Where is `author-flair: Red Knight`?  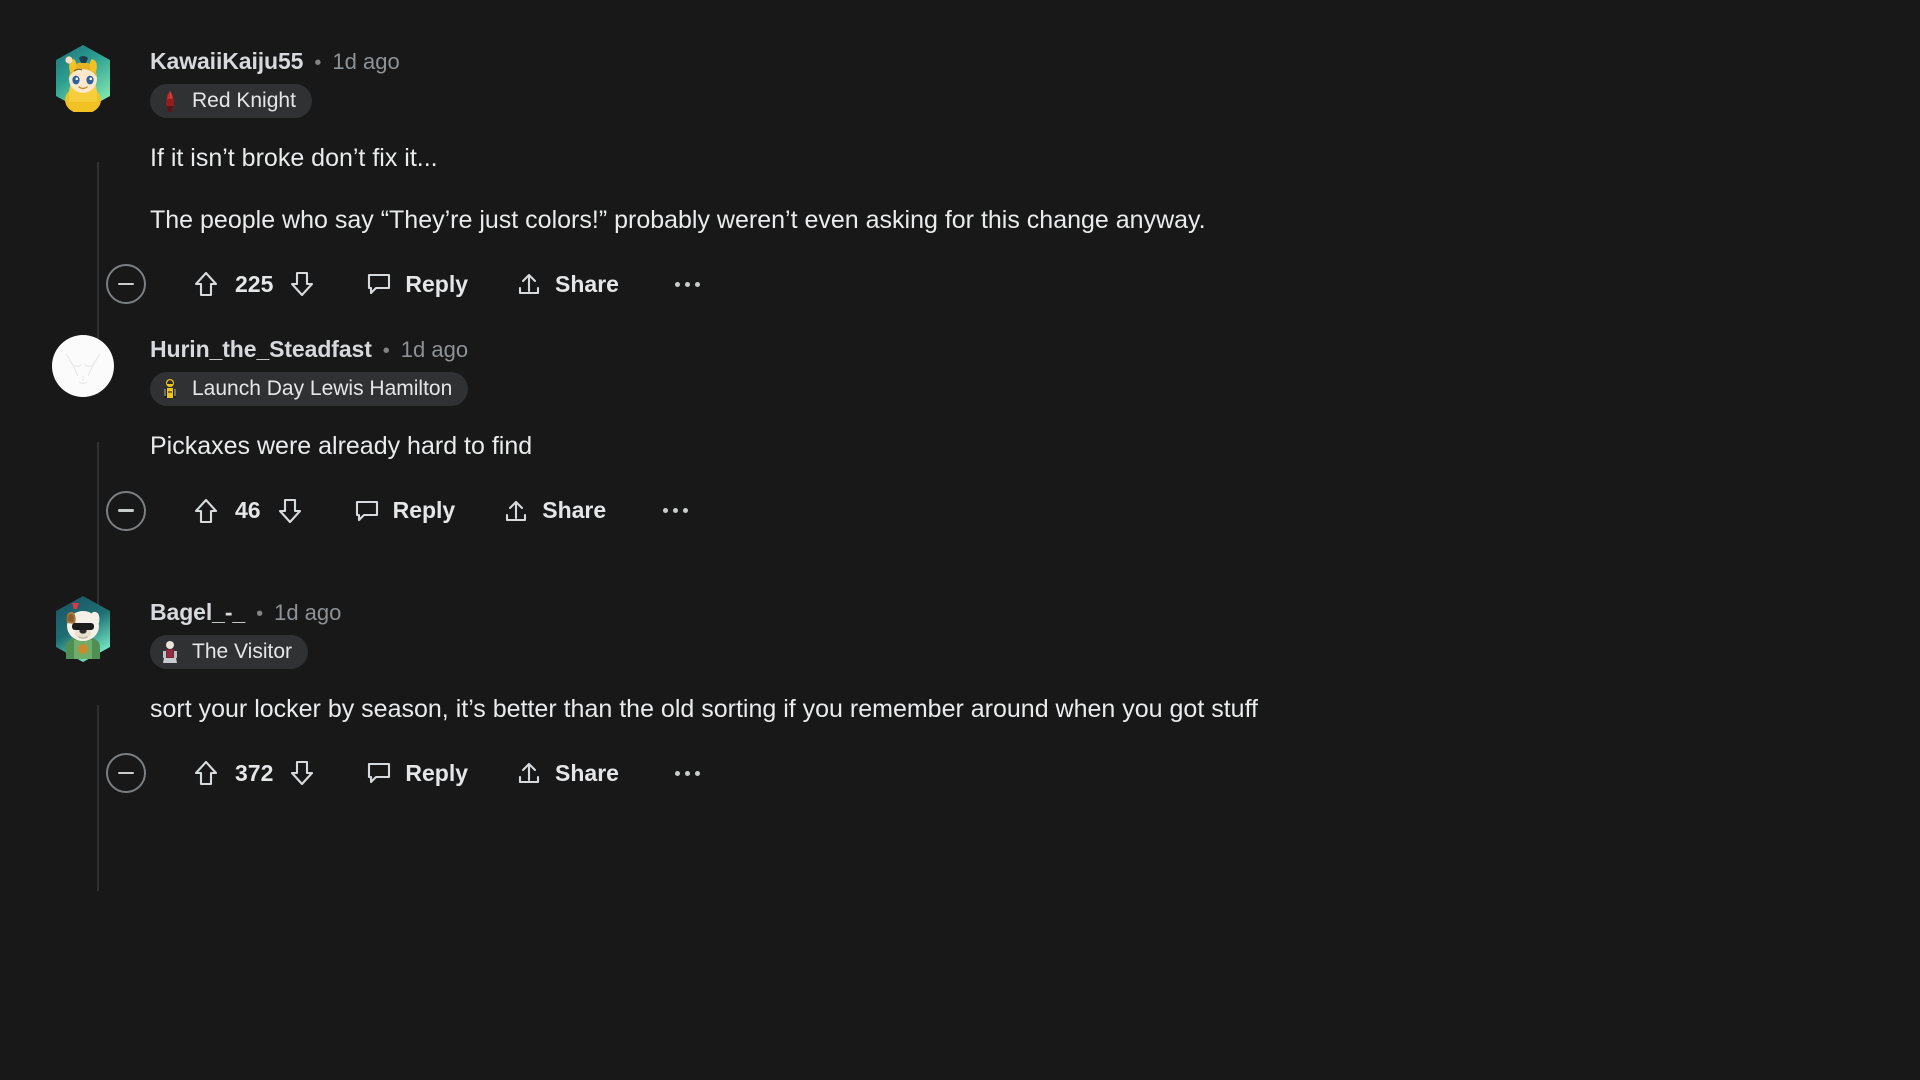
author-flair: Red Knight is located at coordinates (231, 101).